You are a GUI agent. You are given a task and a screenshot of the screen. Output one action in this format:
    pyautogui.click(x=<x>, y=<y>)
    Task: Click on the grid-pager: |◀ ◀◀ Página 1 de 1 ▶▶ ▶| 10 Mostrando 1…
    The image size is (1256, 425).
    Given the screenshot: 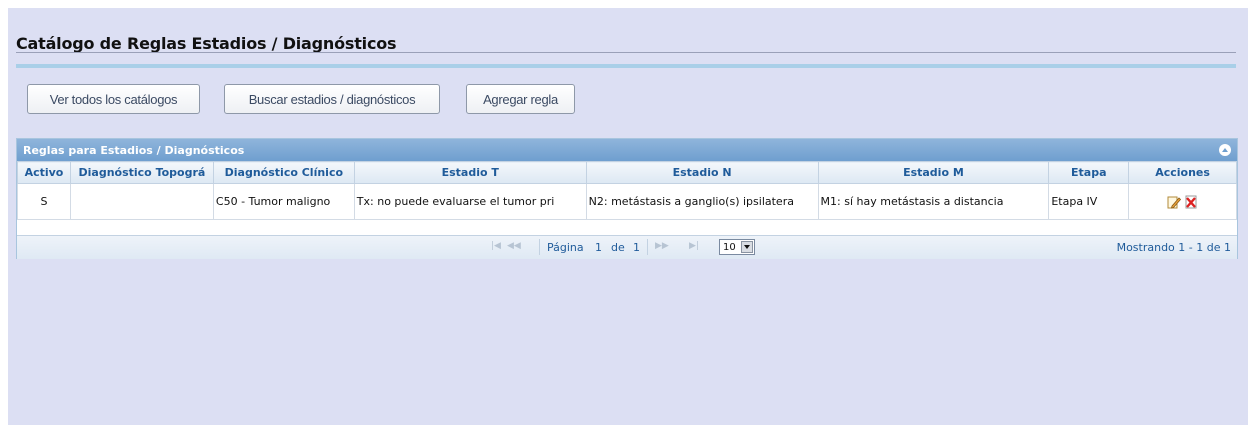 What is the action you would take?
    pyautogui.click(x=627, y=247)
    